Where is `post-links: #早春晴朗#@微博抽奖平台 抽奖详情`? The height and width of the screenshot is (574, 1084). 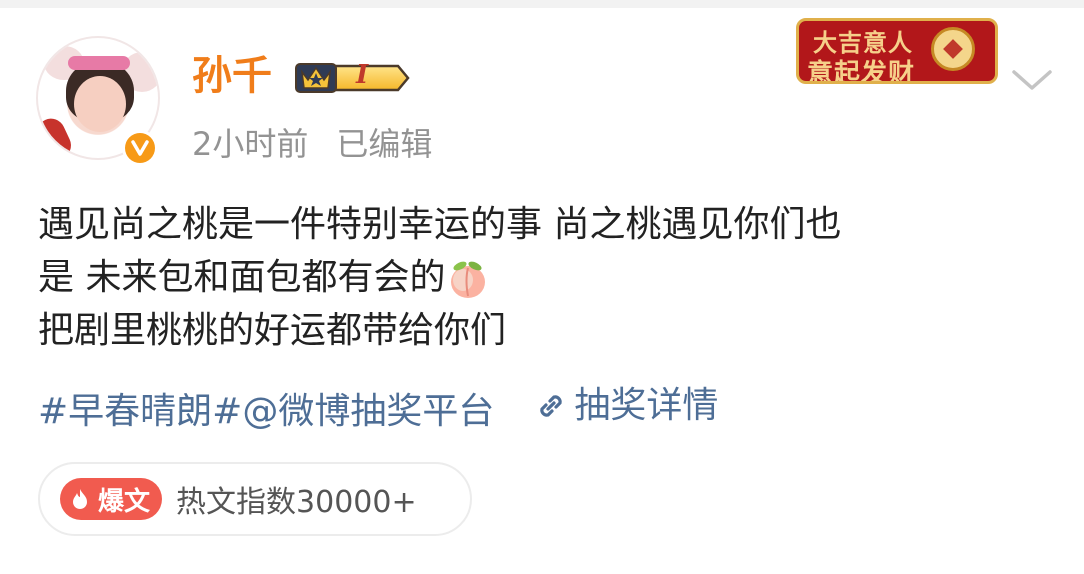
post-links: #早春晴朗#@微博抽奖平台 抽奖详情 is located at coordinates (378, 409).